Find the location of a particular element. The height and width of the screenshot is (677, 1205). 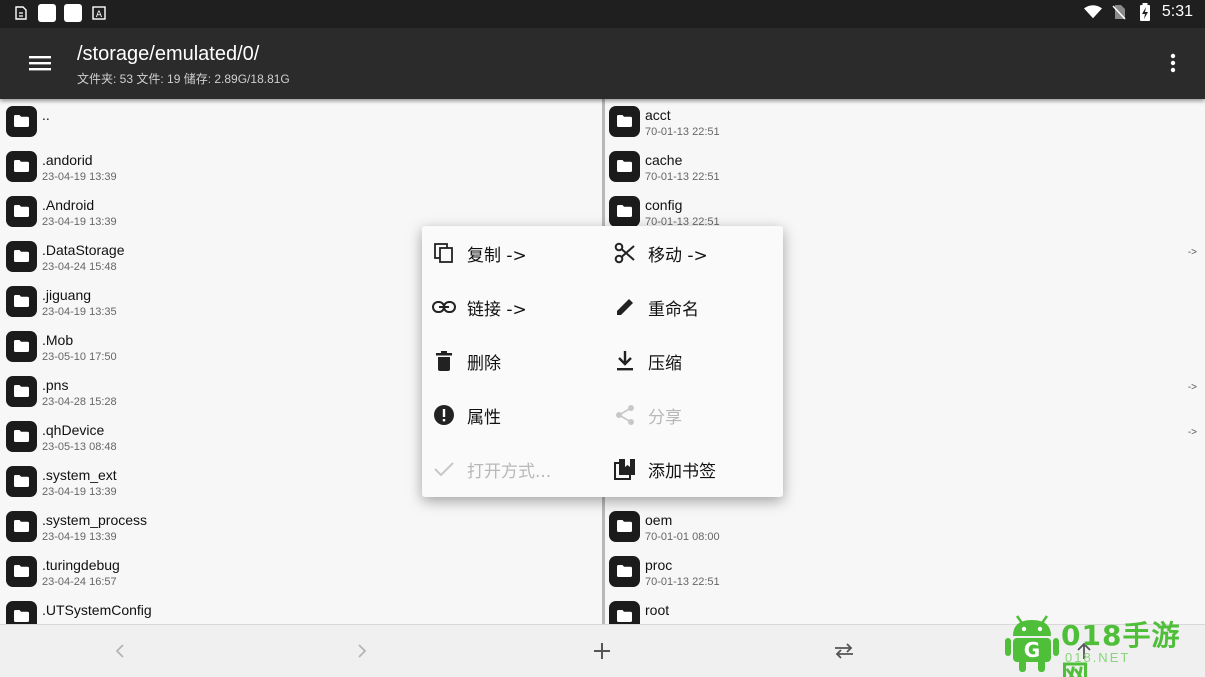

swap-icon is located at coordinates (844, 651).